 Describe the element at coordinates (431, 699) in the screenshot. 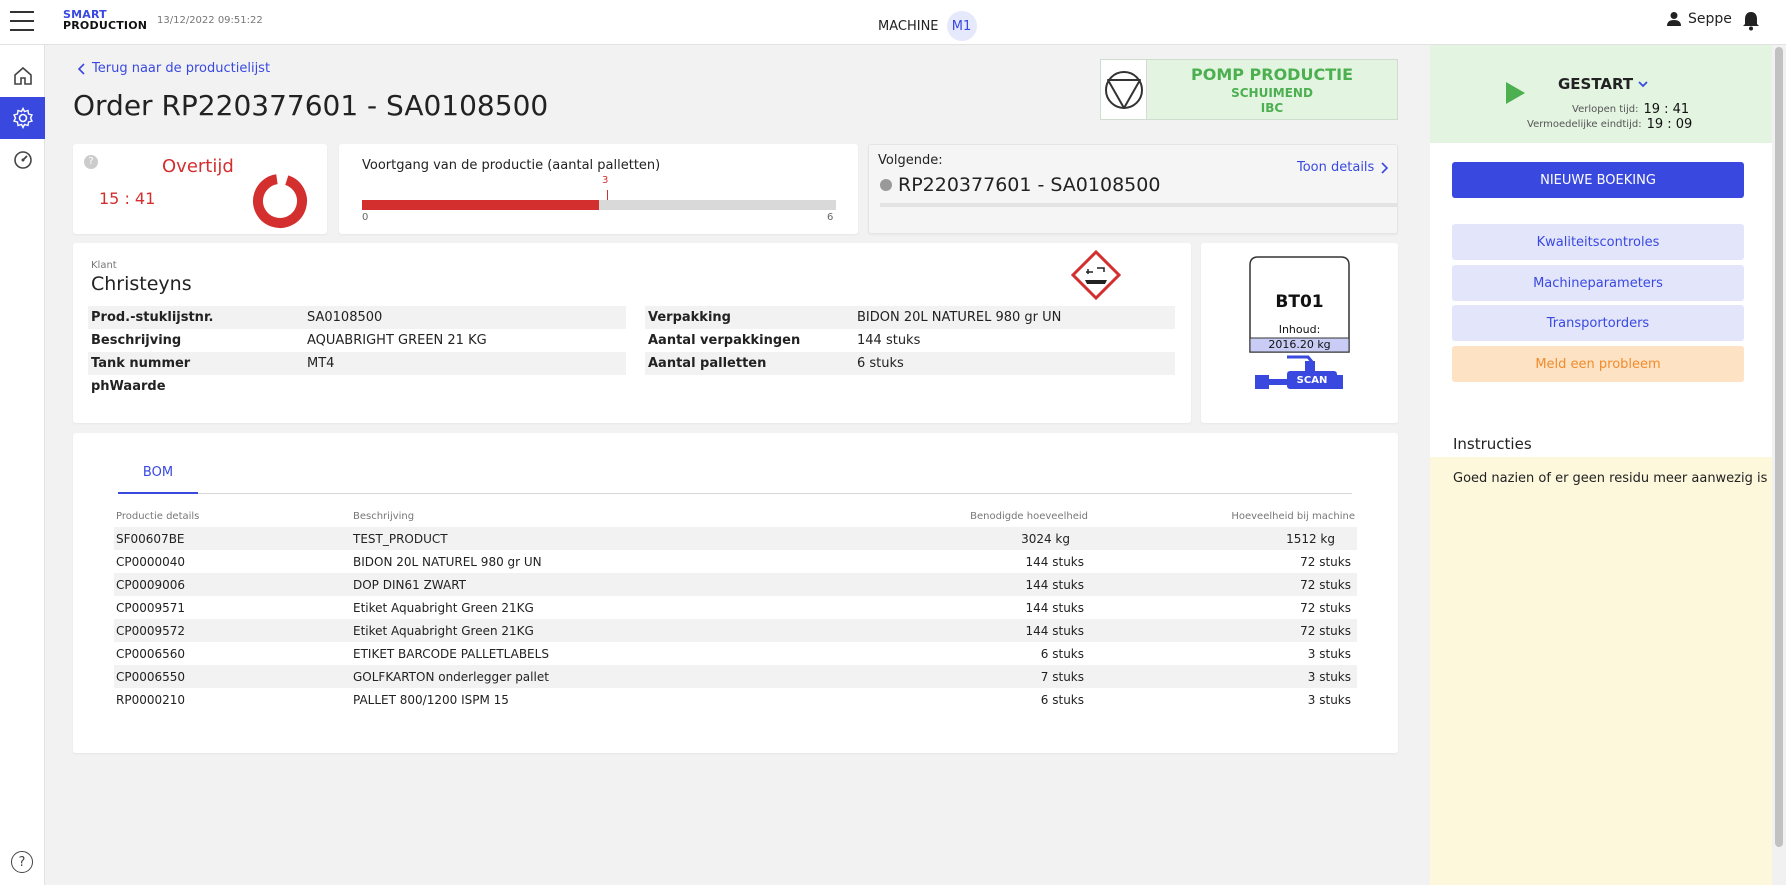

I see `cell: PALLET 800/1200 ISPM 15` at that location.